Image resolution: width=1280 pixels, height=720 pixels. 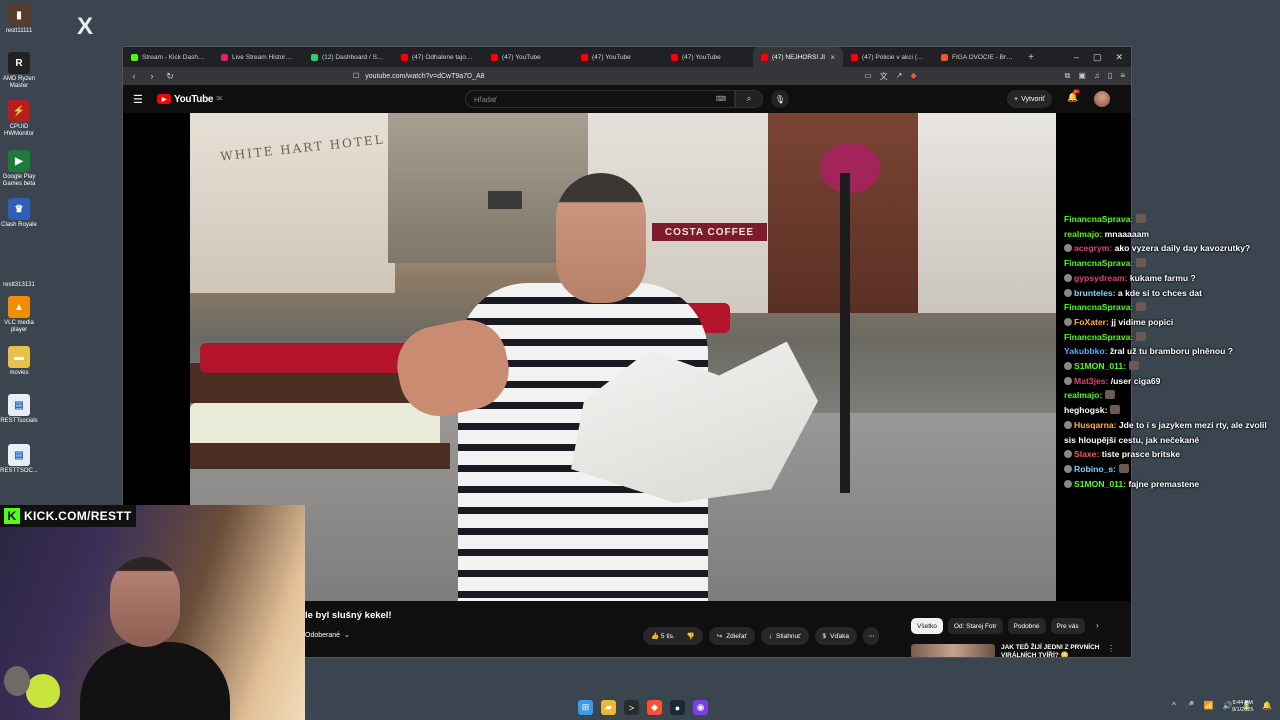 I want to click on chat-username: Yakubbko:, so click(x=1085, y=351).